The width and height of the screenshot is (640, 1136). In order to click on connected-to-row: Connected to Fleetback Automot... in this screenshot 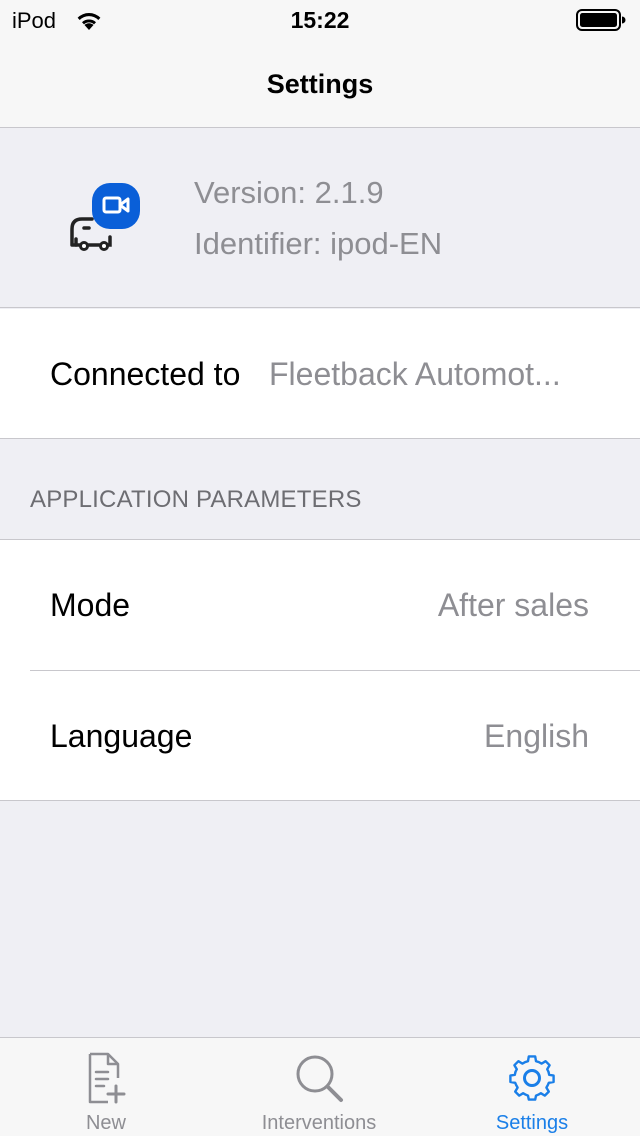, I will do `click(320, 374)`.